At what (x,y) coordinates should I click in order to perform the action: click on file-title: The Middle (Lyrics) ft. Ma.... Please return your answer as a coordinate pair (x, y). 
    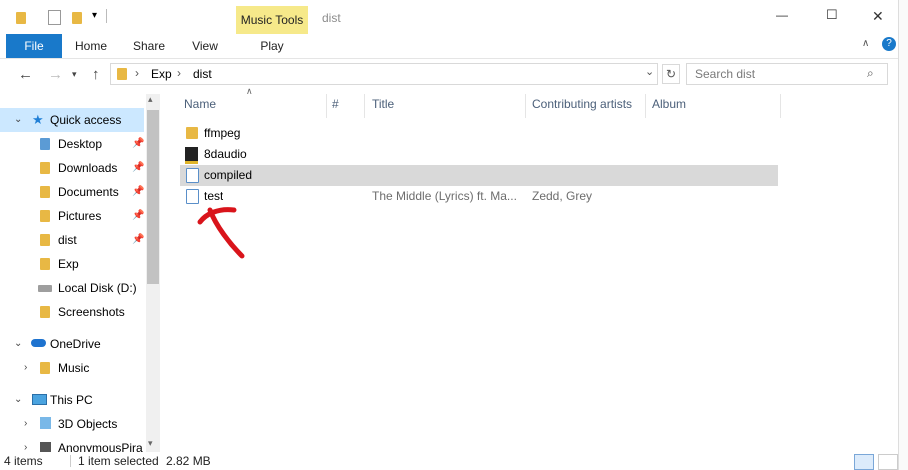
    Looking at the image, I should click on (444, 196).